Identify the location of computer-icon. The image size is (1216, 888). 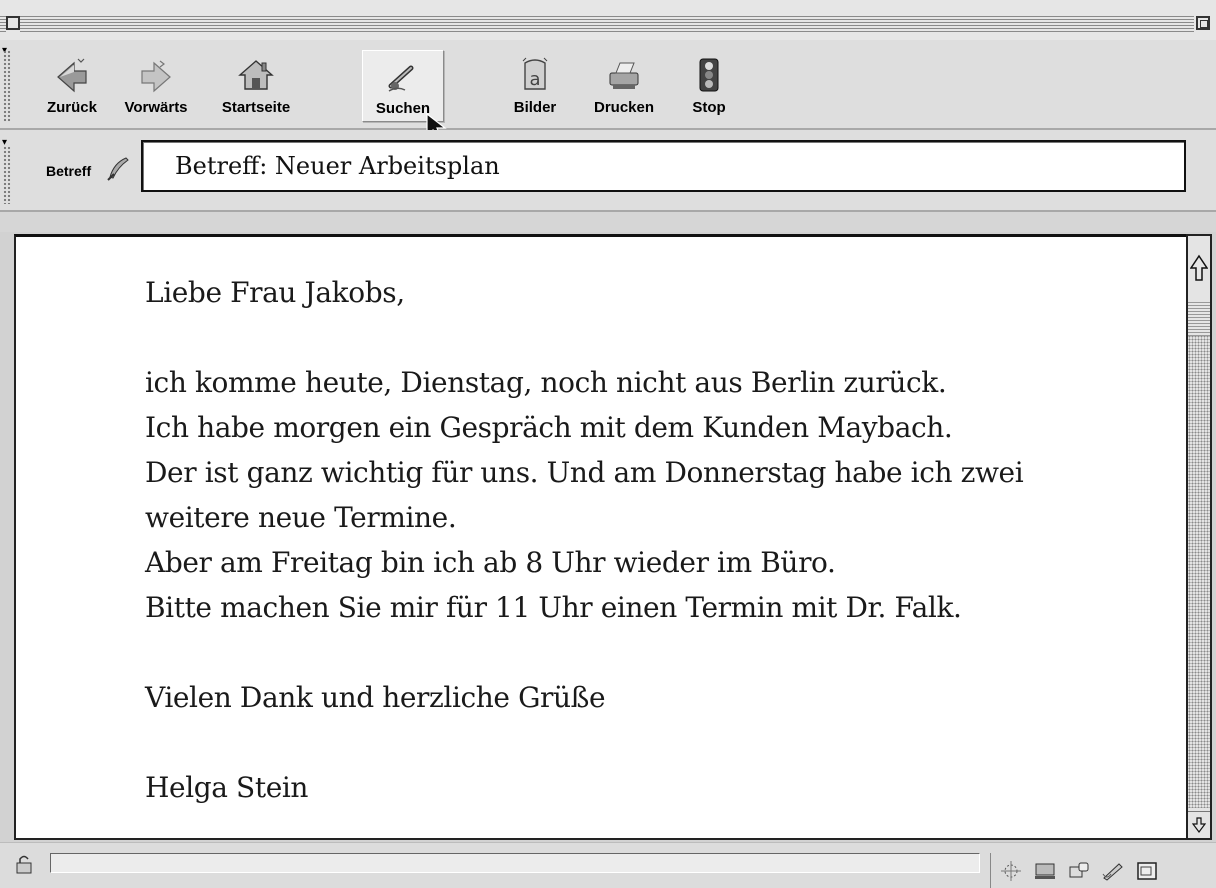
(1045, 871).